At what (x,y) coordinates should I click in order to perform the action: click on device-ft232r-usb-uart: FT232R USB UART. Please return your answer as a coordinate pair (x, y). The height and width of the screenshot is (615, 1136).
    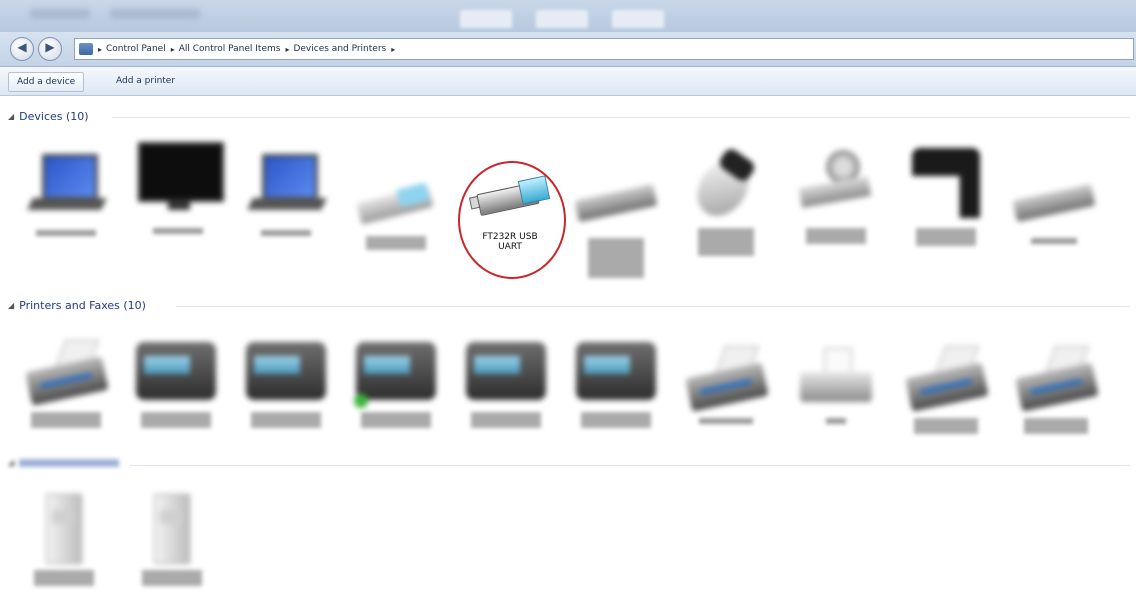
    Looking at the image, I should click on (510, 210).